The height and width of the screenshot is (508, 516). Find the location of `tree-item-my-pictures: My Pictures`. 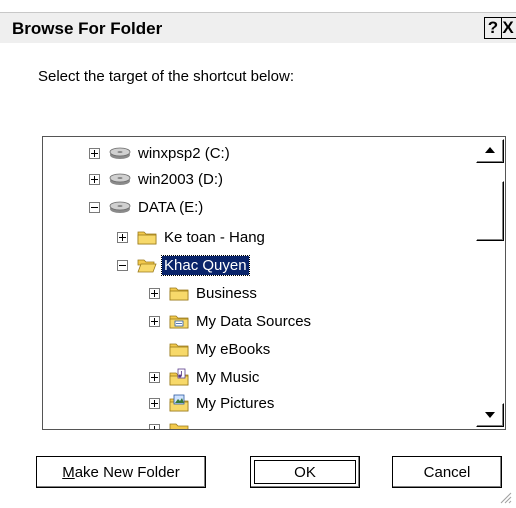

tree-item-my-pictures: My Pictures is located at coordinates (212, 403).